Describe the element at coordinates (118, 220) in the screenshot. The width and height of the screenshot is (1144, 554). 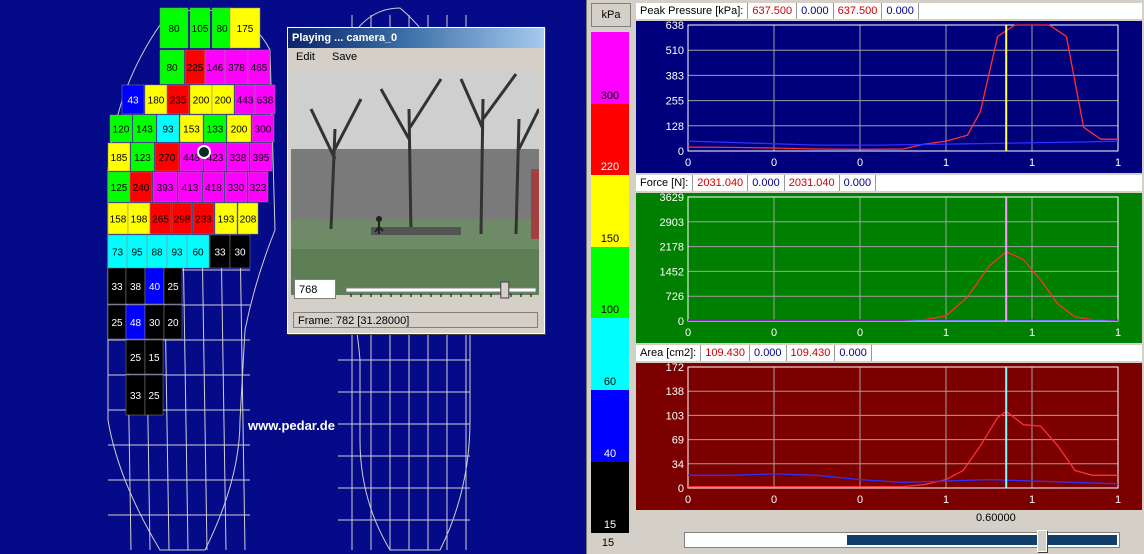
I see `pressure-cell-value: 158` at that location.